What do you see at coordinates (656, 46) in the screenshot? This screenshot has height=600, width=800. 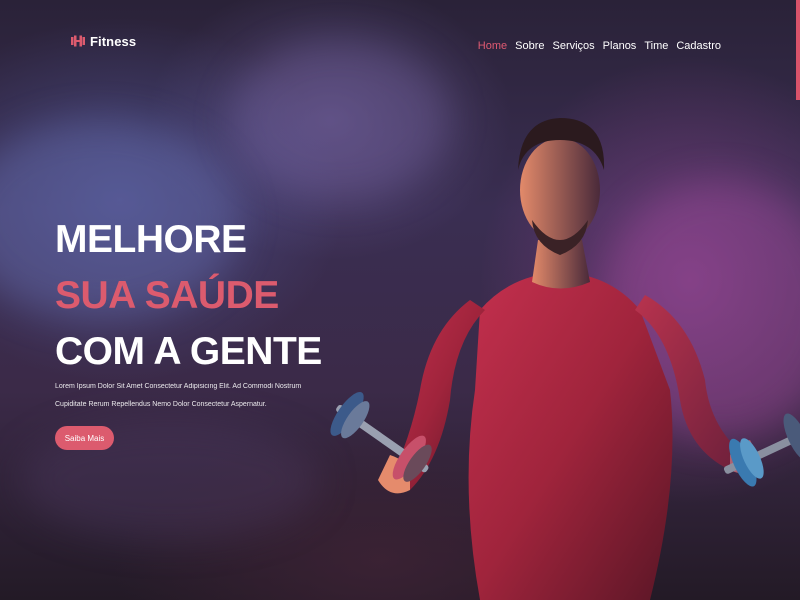 I see `nav-time-link: Time` at bounding box center [656, 46].